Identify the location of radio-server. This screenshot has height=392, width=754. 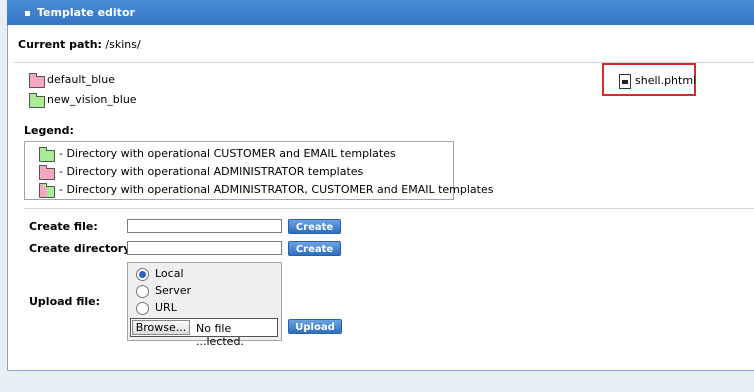
(142, 291).